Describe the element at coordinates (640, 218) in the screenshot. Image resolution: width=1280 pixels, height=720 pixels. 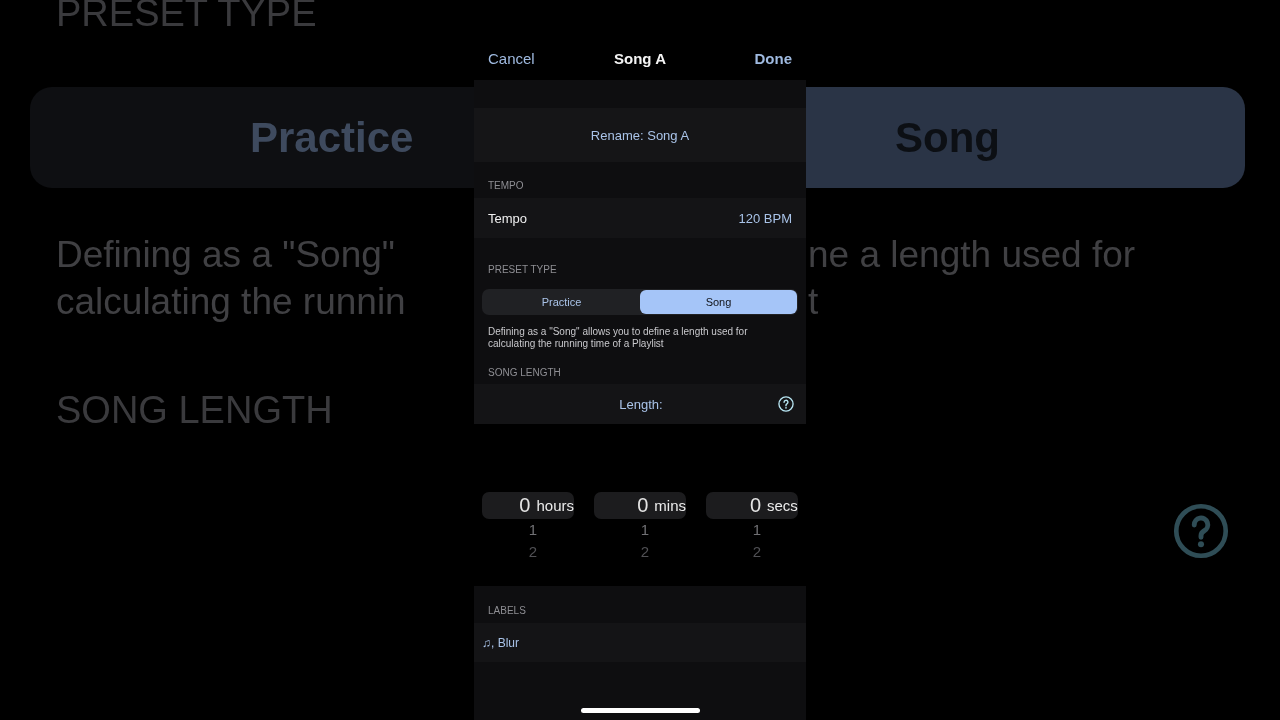
I see `tempo-row: Tempo 120 BPM` at that location.